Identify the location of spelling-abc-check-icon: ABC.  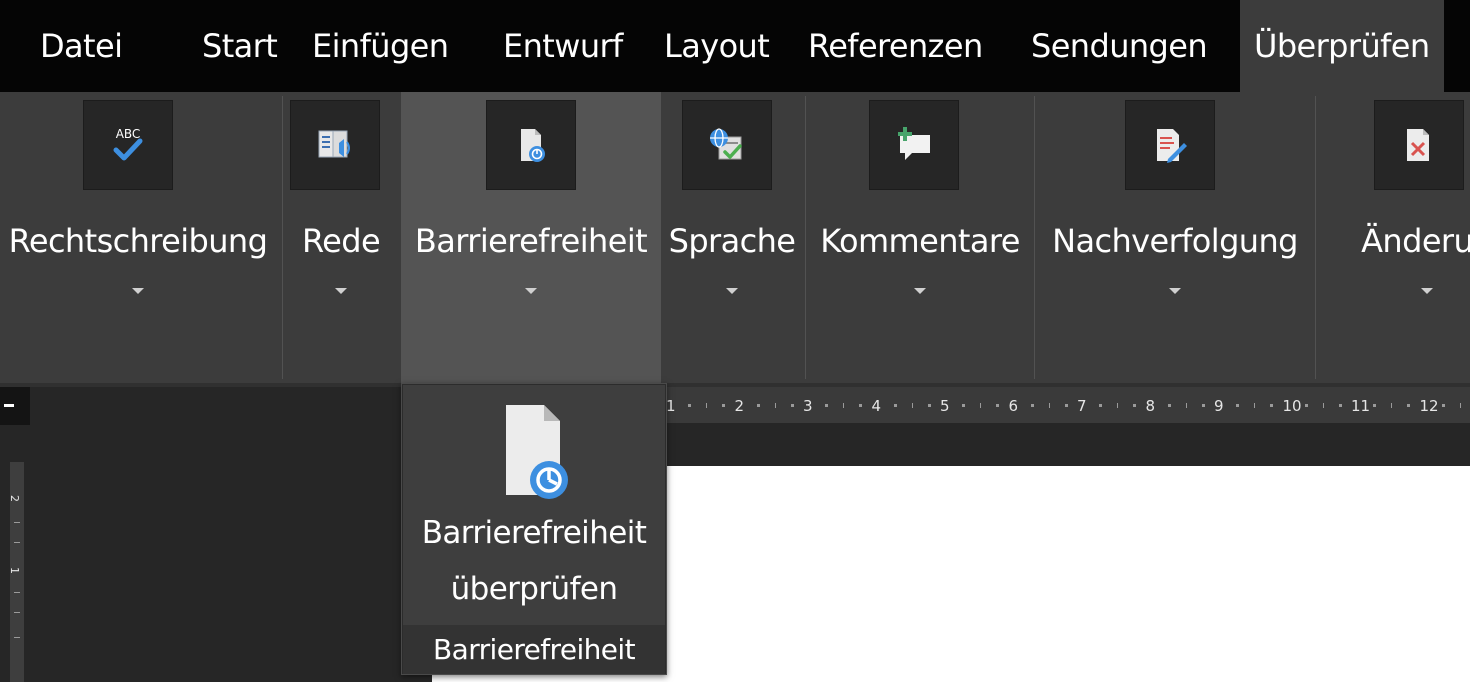
(128, 145).